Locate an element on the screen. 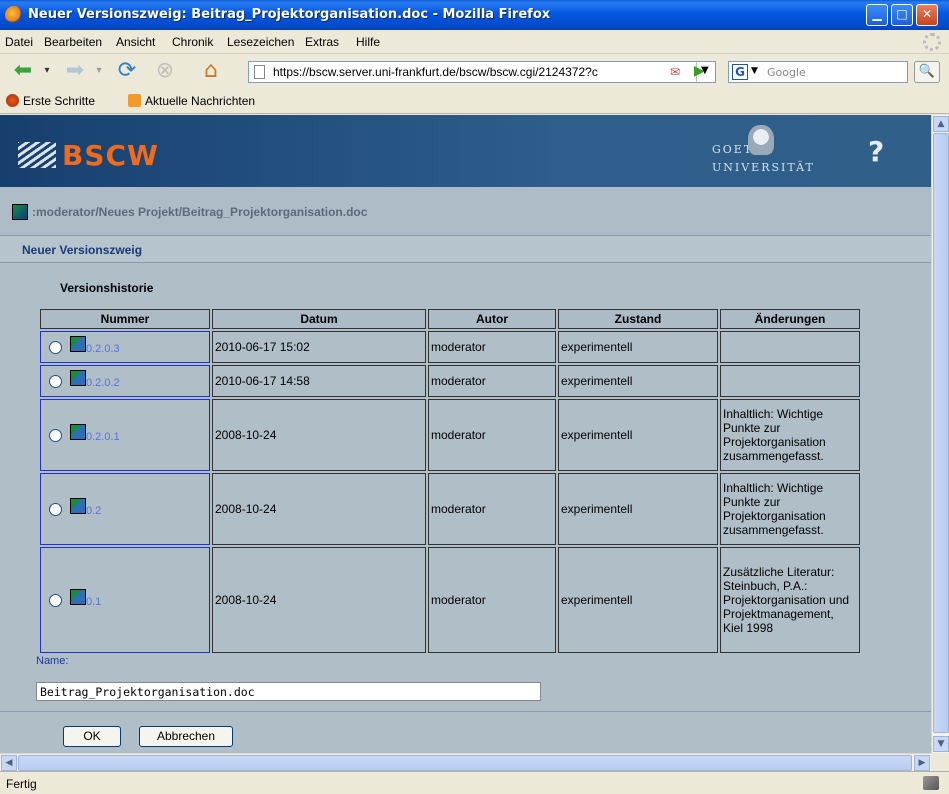 This screenshot has width=949, height=794. back-icon: ⬅ is located at coordinates (23, 71).